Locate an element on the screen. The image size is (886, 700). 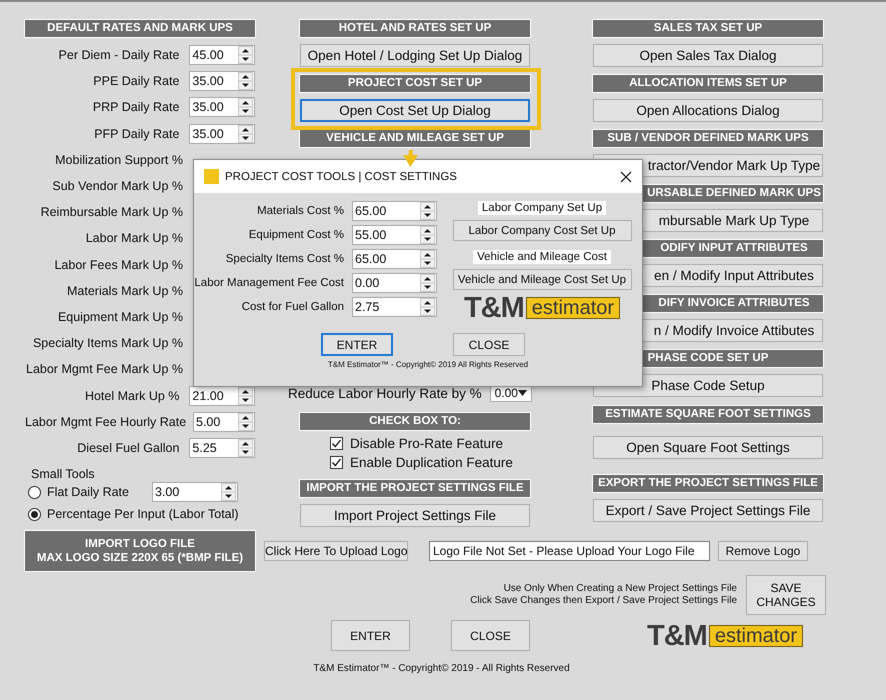
field-label: Equipment Cost % is located at coordinates (296, 235).